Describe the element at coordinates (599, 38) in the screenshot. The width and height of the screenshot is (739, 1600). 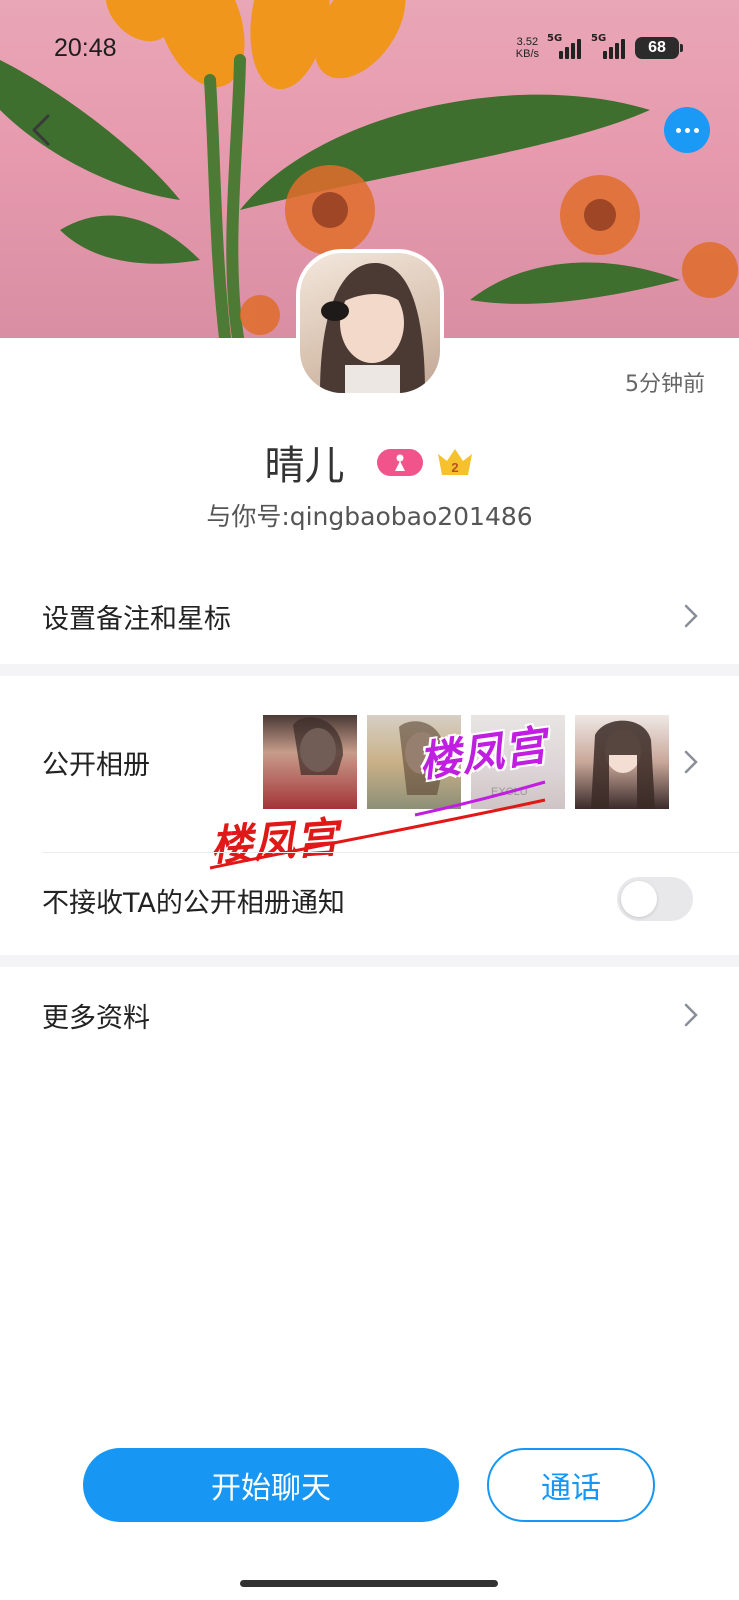
I see `signal-2-label: 5G` at that location.